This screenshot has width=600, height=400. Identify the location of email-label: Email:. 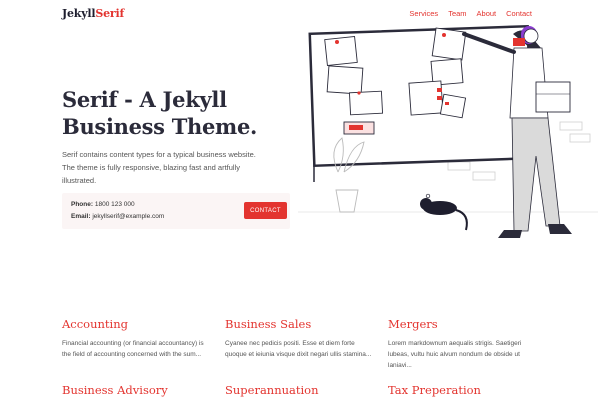
(81, 216).